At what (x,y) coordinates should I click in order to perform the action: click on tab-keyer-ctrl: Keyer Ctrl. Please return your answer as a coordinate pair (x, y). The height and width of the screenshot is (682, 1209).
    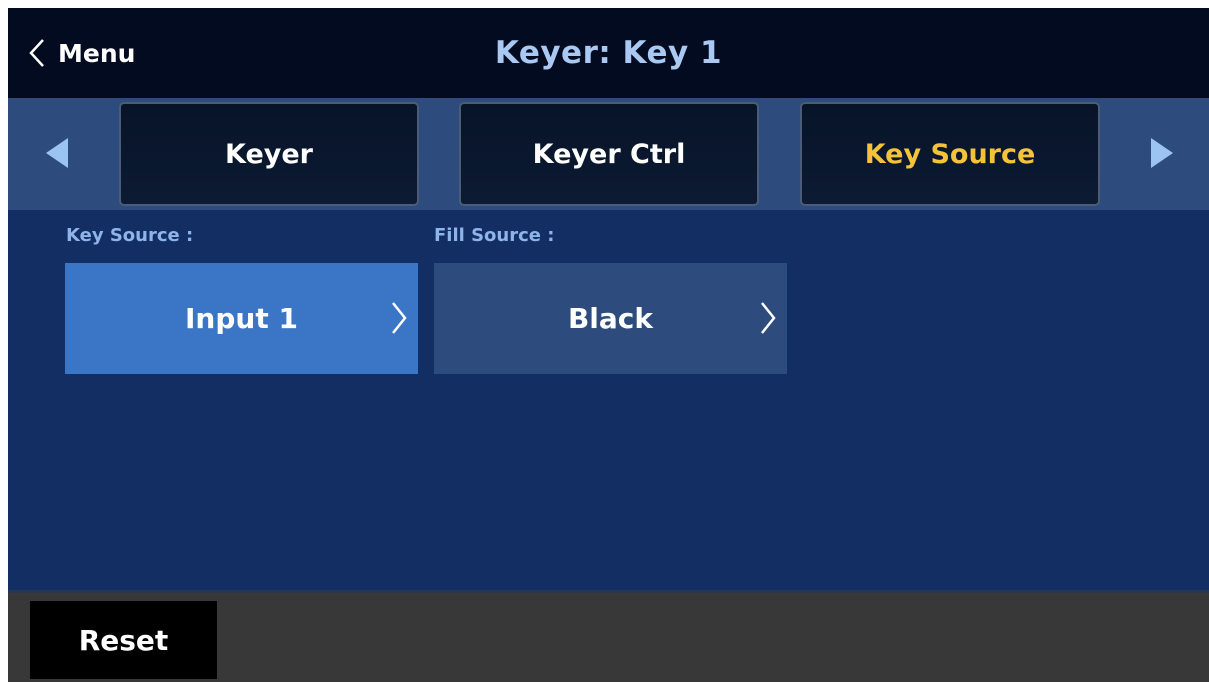
    Looking at the image, I should click on (609, 154).